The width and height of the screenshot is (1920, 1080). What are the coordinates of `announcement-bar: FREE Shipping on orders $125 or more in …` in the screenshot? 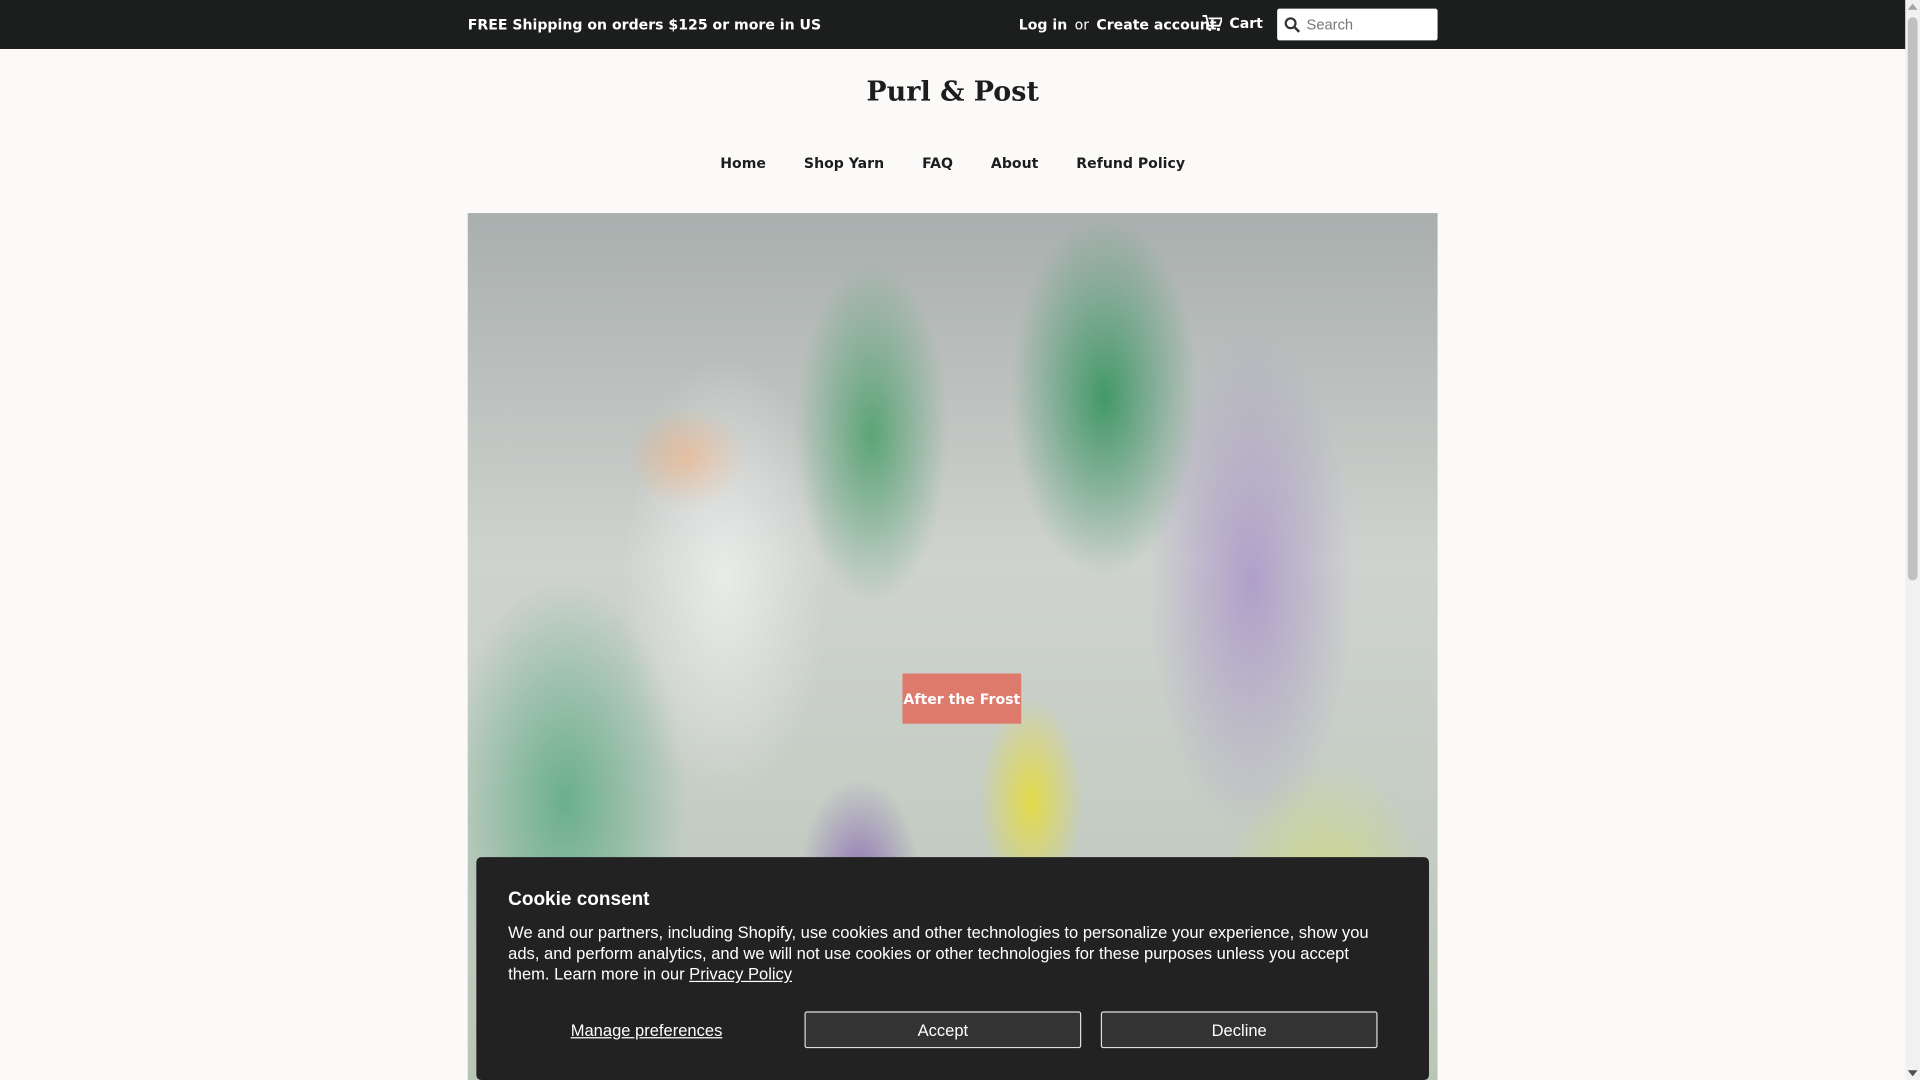 It's located at (953, 24).